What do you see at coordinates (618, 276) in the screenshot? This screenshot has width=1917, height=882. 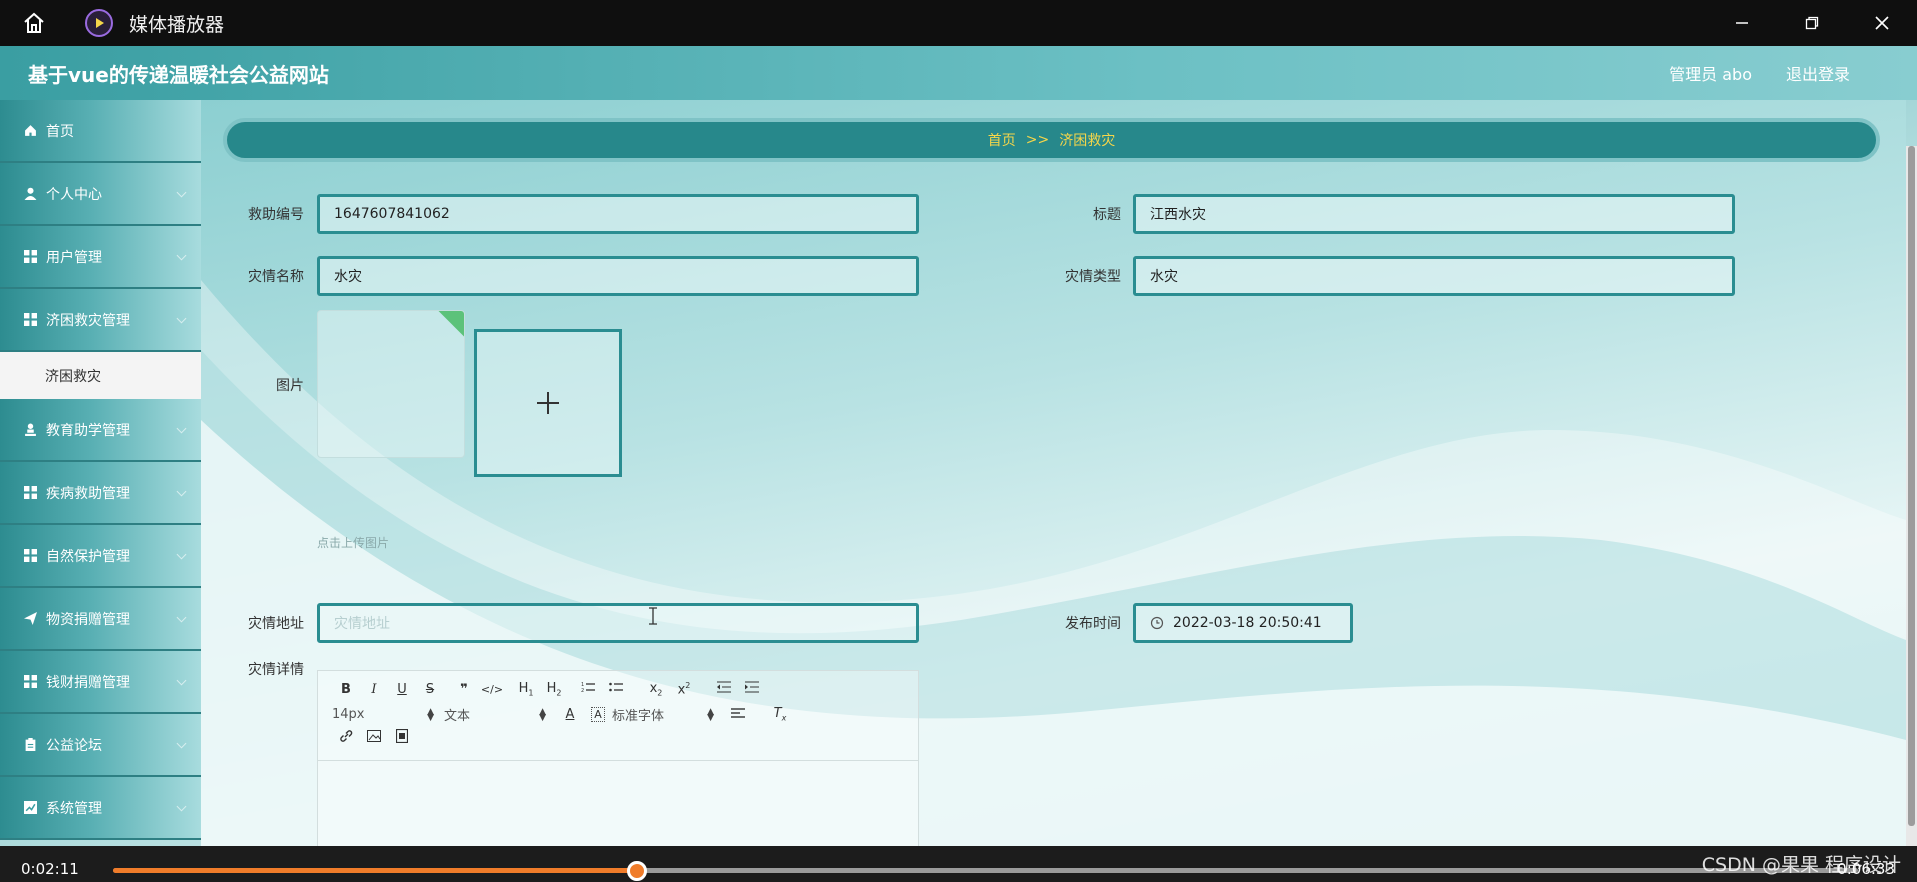 I see `disaster-name-field: 水灾` at bounding box center [618, 276].